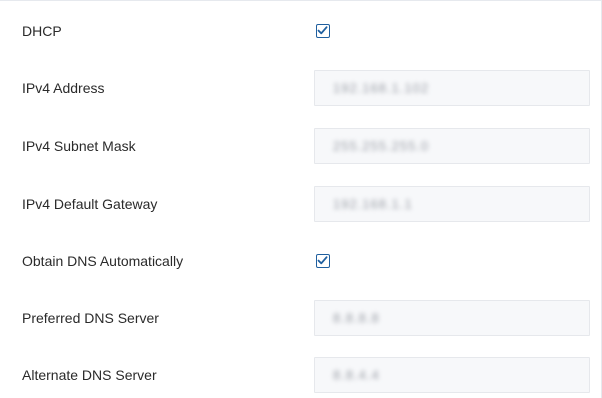 The image size is (602, 398). Describe the element at coordinates (452, 375) in the screenshot. I see `alternate-dns-field: 8.8.4.4` at that location.